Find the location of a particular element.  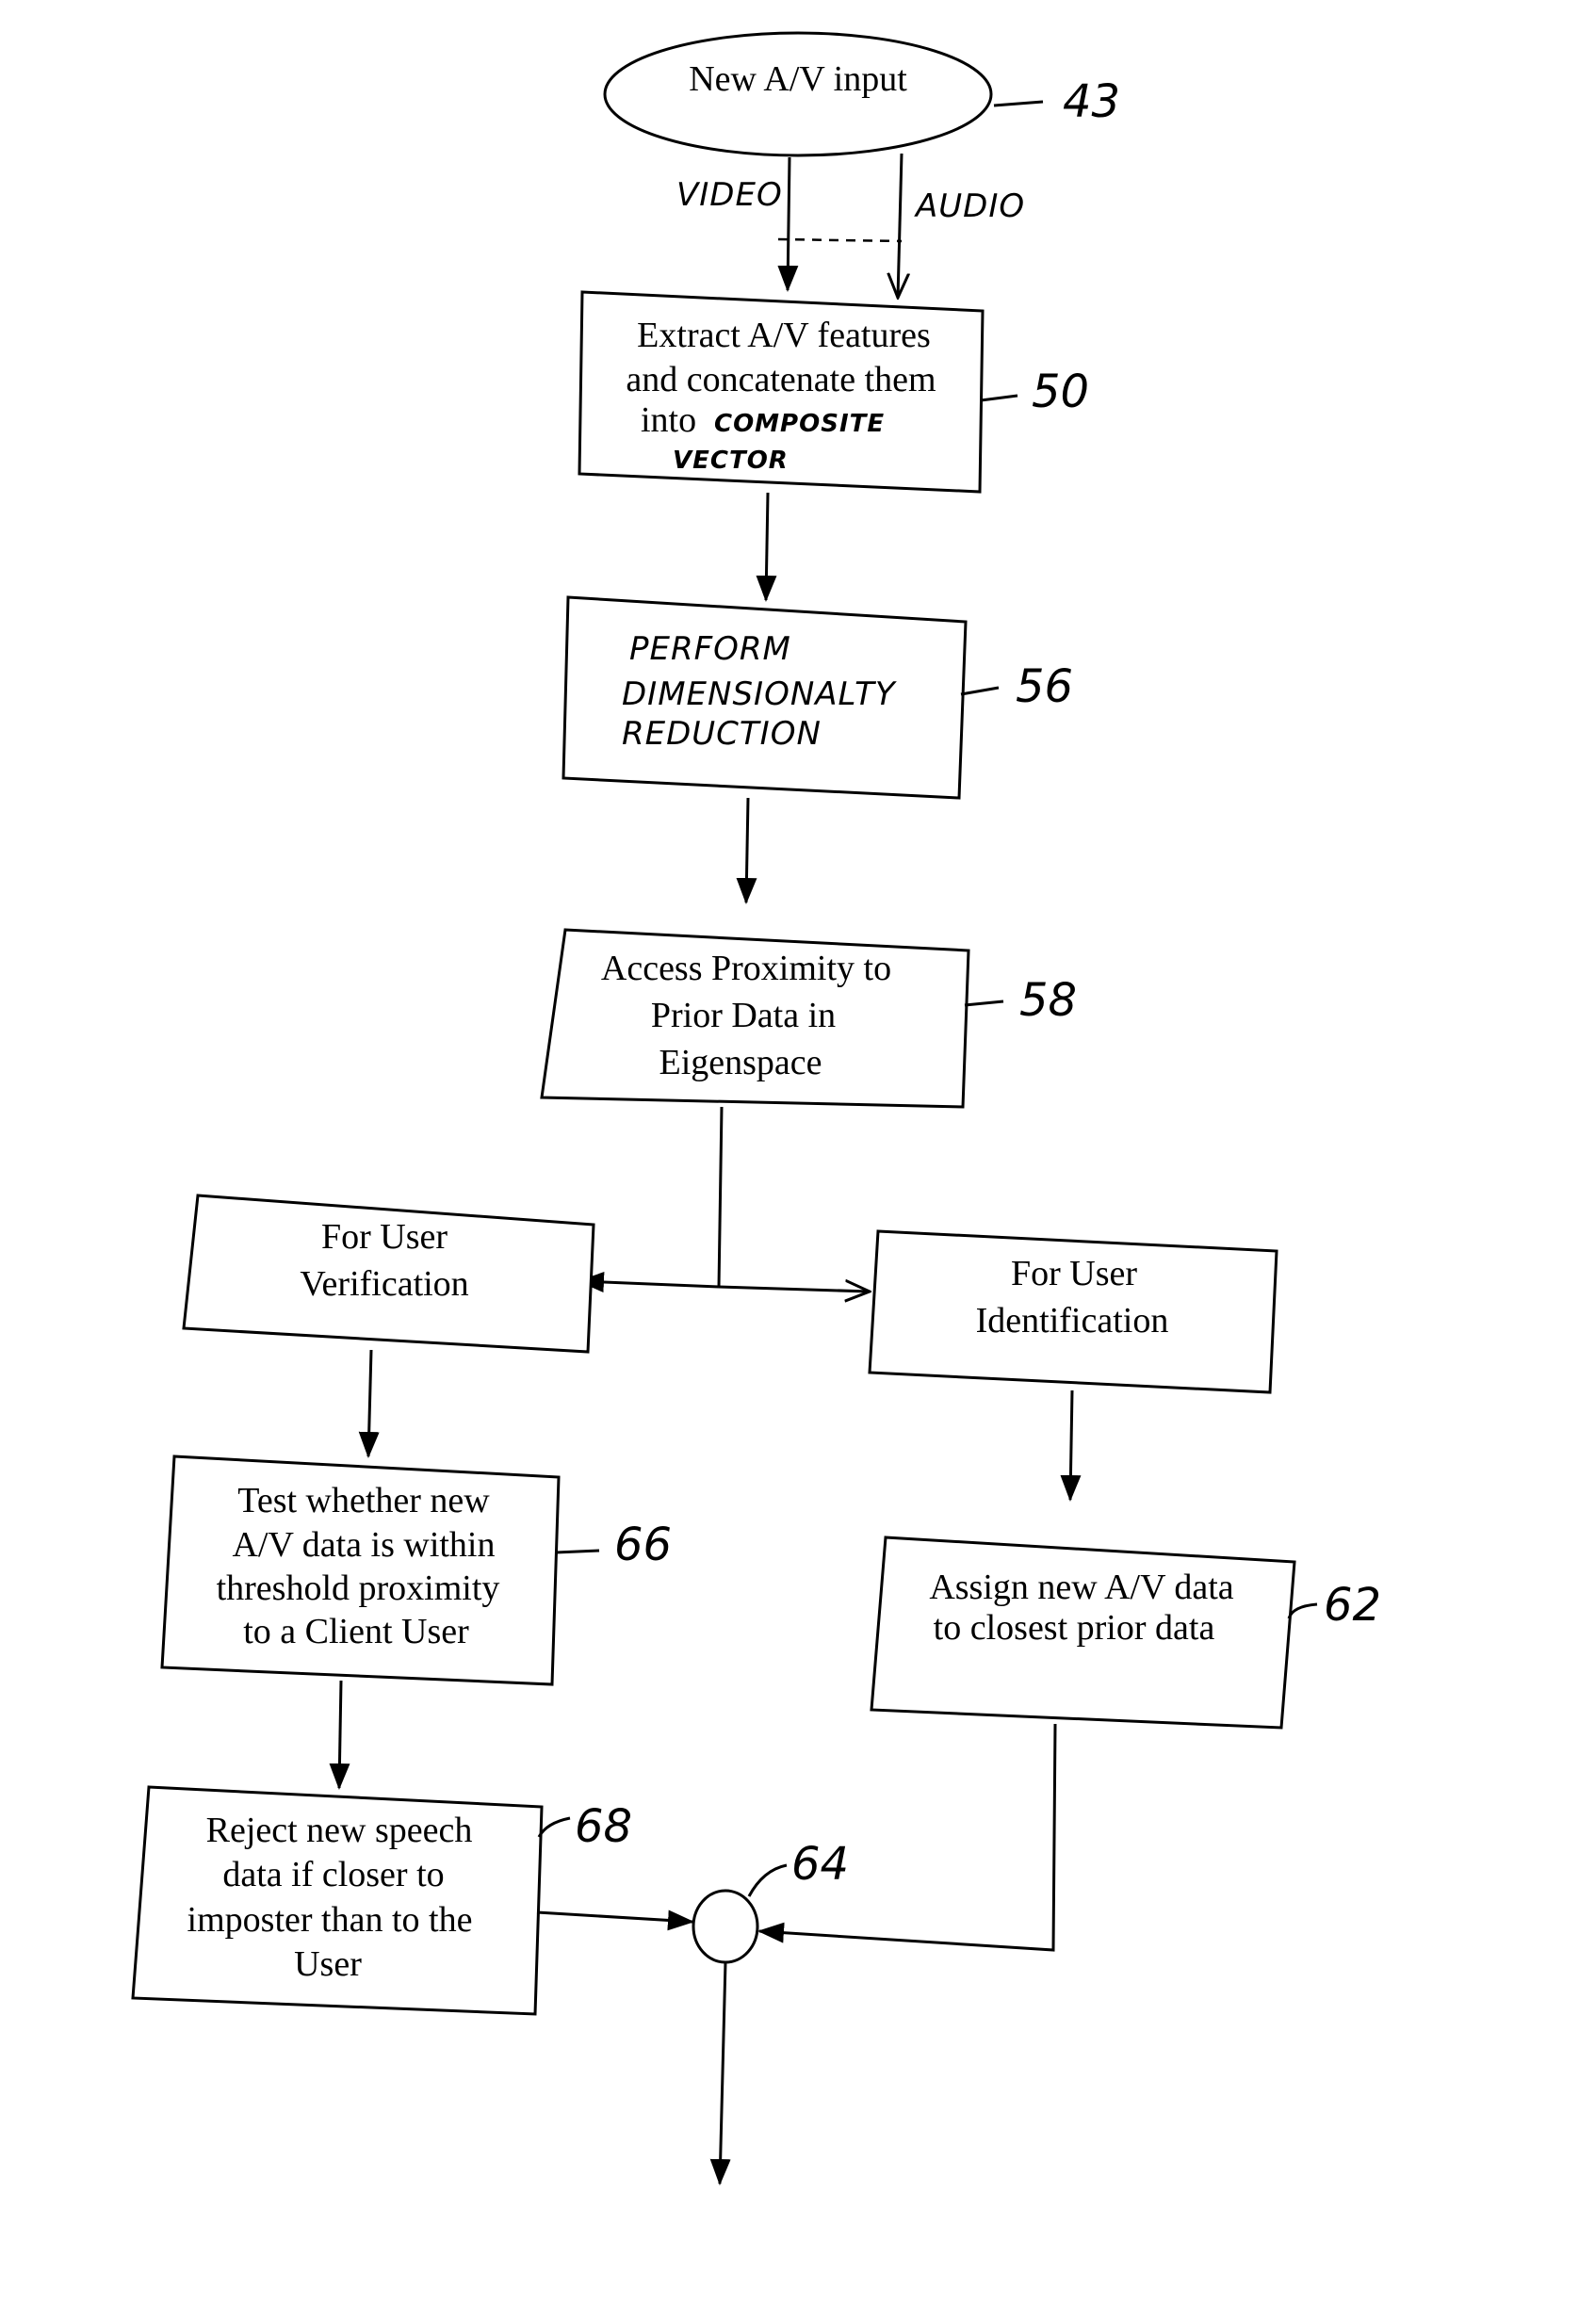

box-66-line-3: threshold proximity is located at coordinates (358, 1588).